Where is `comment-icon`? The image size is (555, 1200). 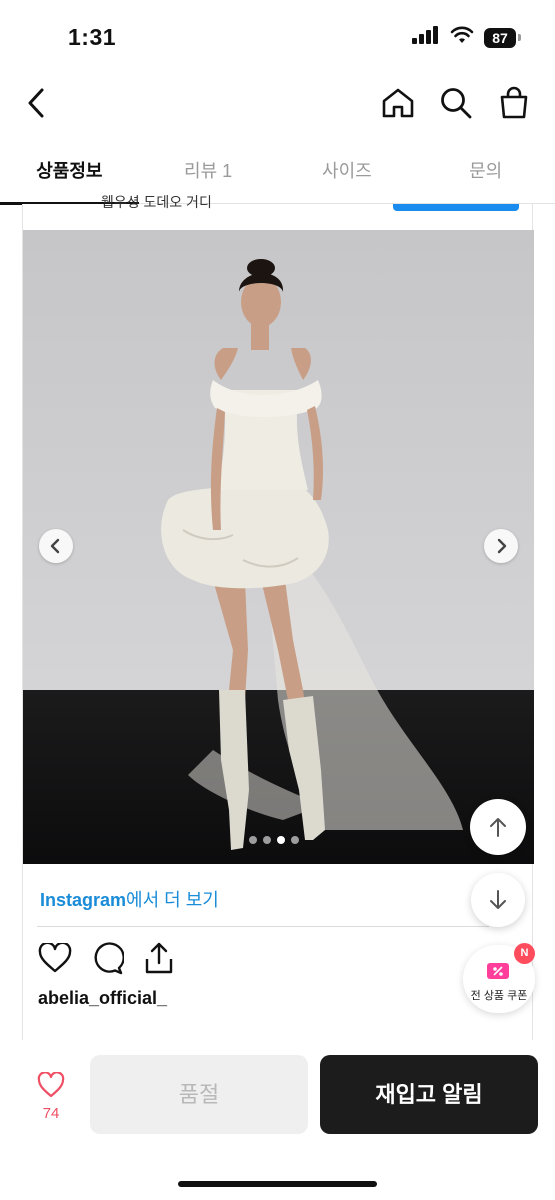 comment-icon is located at coordinates (109, 958).